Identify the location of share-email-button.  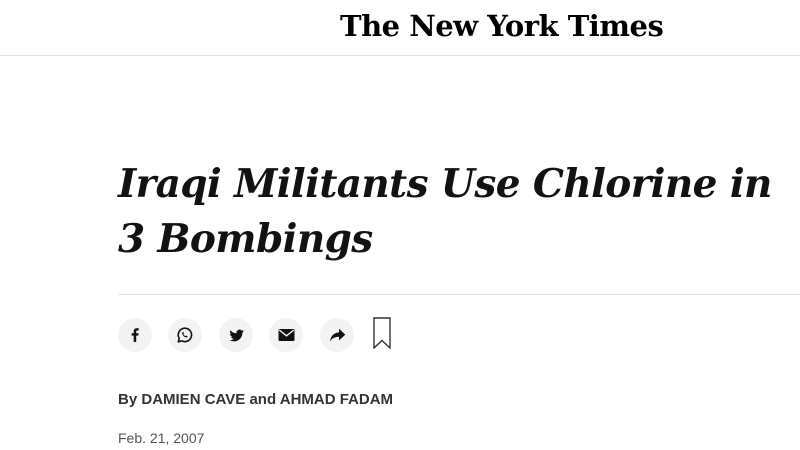
(286, 335).